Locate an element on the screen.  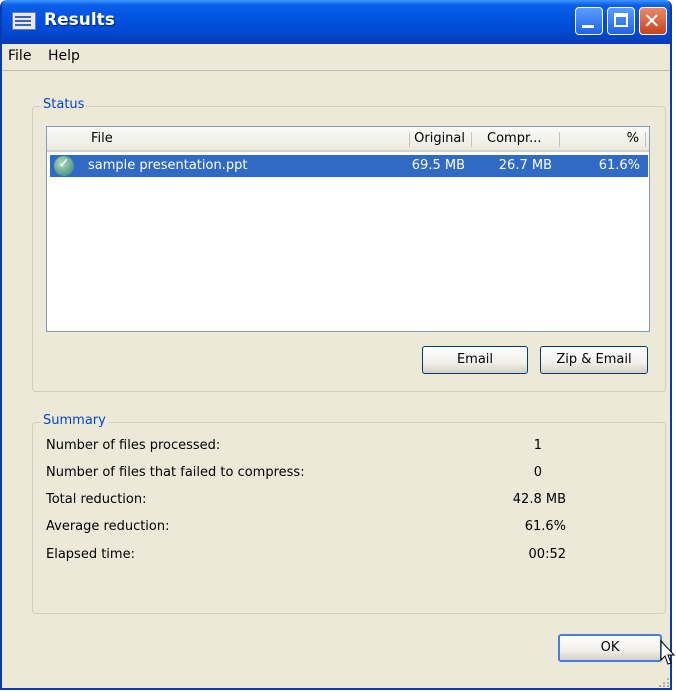
minimize-icon is located at coordinates (588, 26).